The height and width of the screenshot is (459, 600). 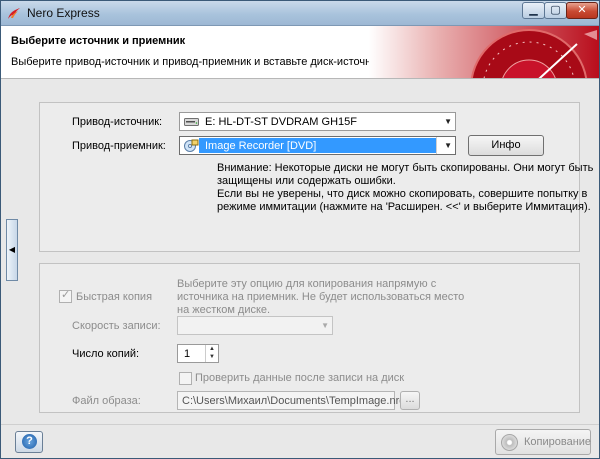 I want to click on expand-panel-toggle: ◀, so click(x=12, y=250).